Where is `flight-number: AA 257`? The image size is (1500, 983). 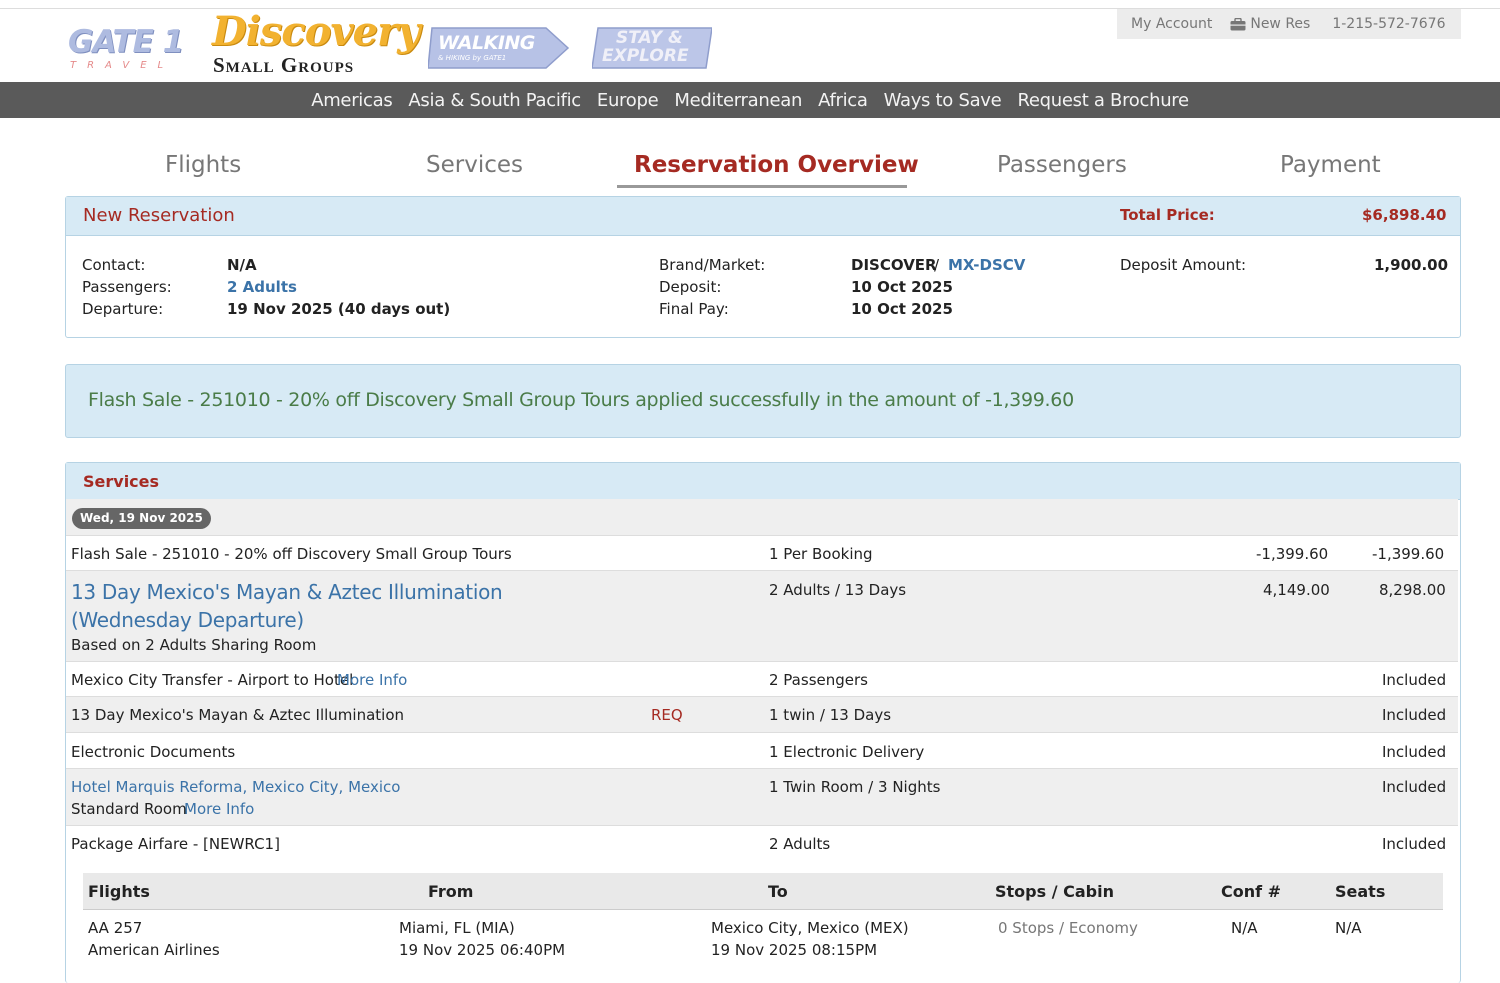
flight-number: AA 257 is located at coordinates (115, 928).